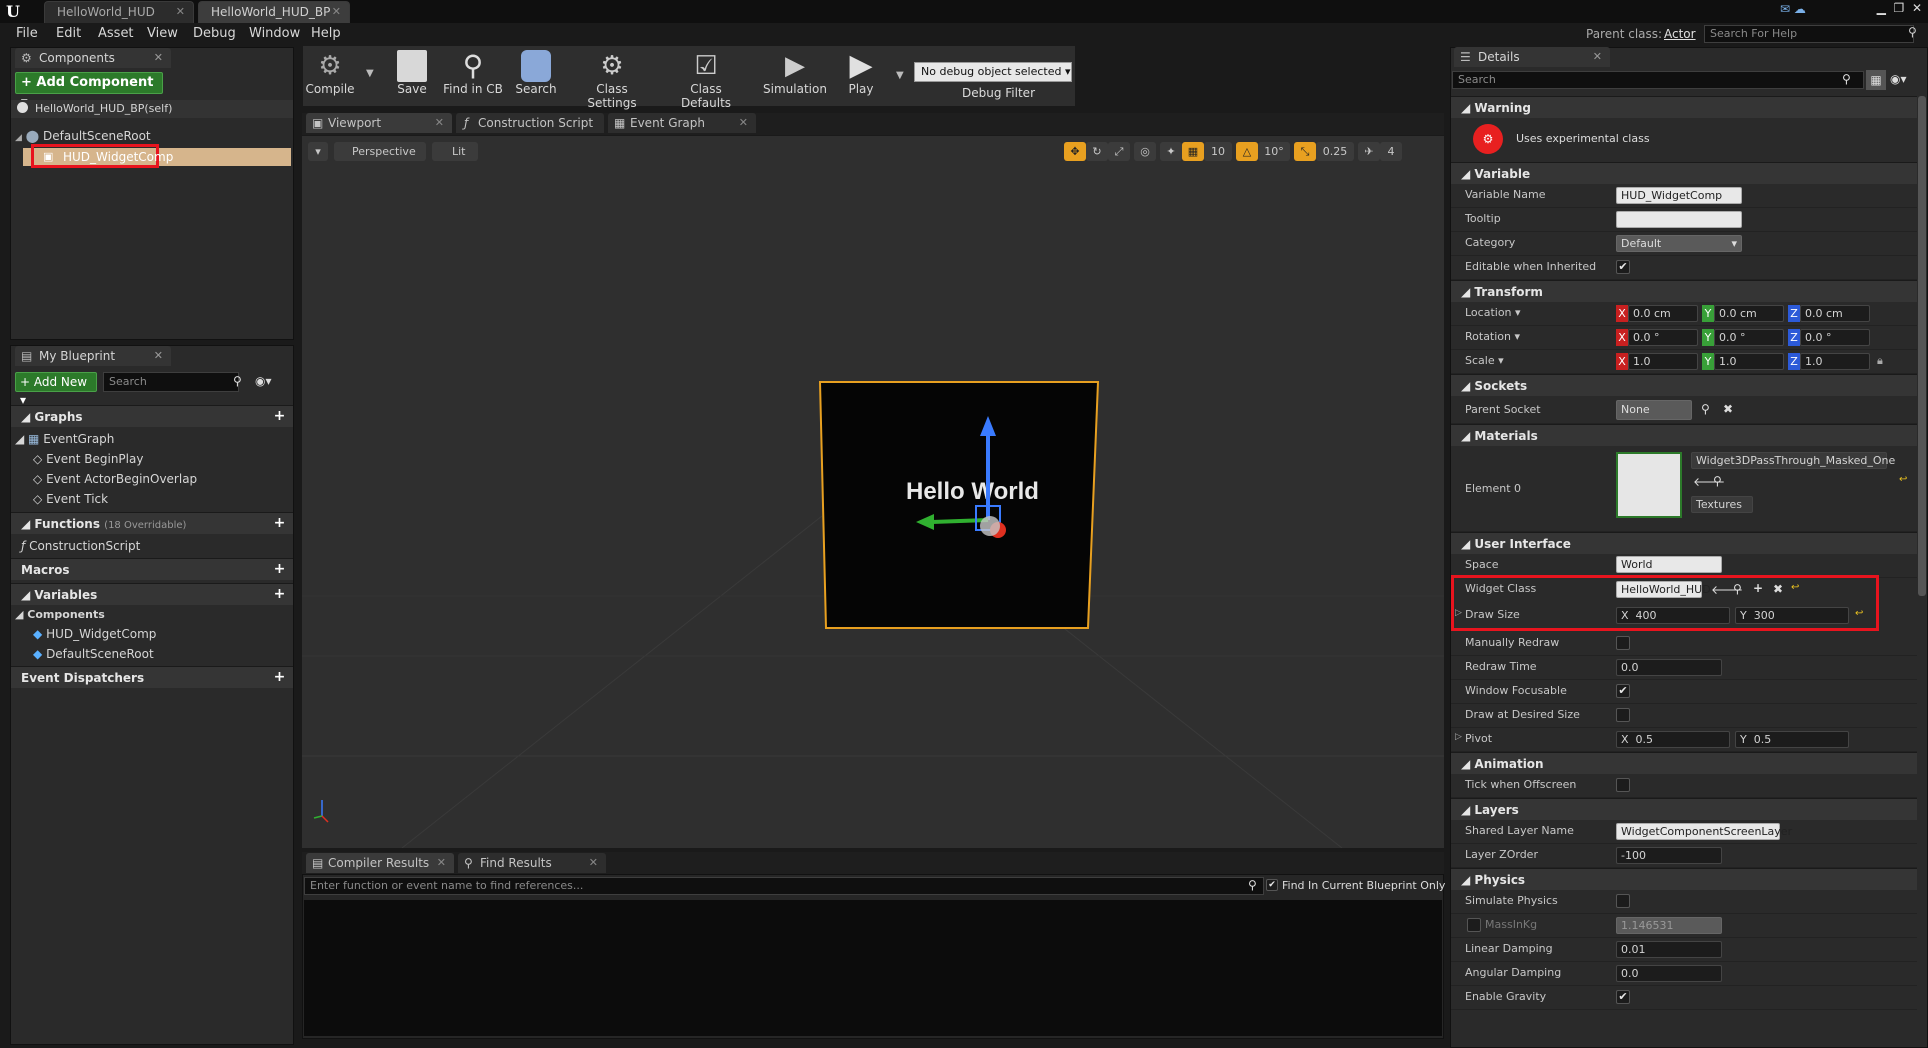  What do you see at coordinates (152, 569) in the screenshot?
I see `macros-header: Macros +` at bounding box center [152, 569].